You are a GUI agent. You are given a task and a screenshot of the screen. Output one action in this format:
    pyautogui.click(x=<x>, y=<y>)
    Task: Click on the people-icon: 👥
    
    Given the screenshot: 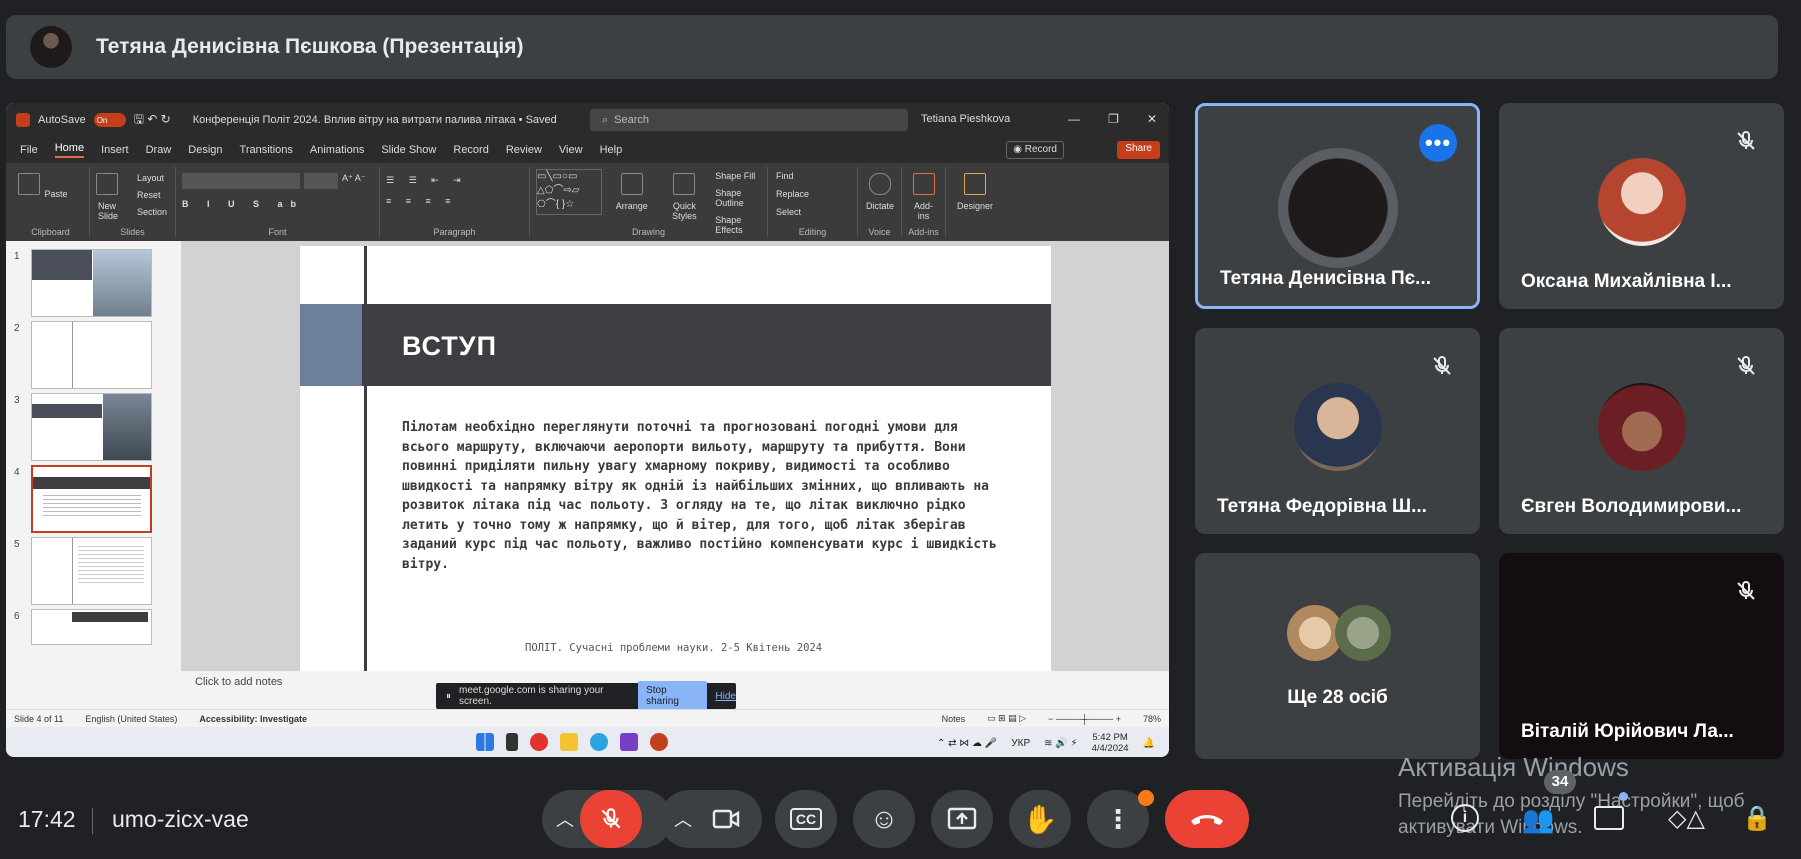 What is the action you would take?
    pyautogui.click(x=1538, y=819)
    